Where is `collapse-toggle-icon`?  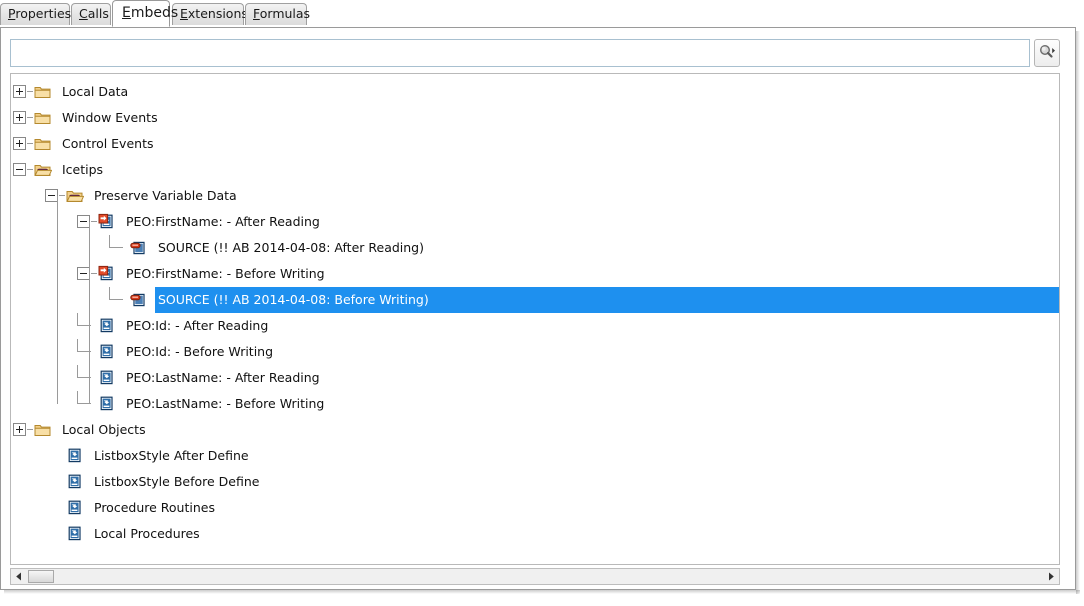 collapse-toggle-icon is located at coordinates (19, 169).